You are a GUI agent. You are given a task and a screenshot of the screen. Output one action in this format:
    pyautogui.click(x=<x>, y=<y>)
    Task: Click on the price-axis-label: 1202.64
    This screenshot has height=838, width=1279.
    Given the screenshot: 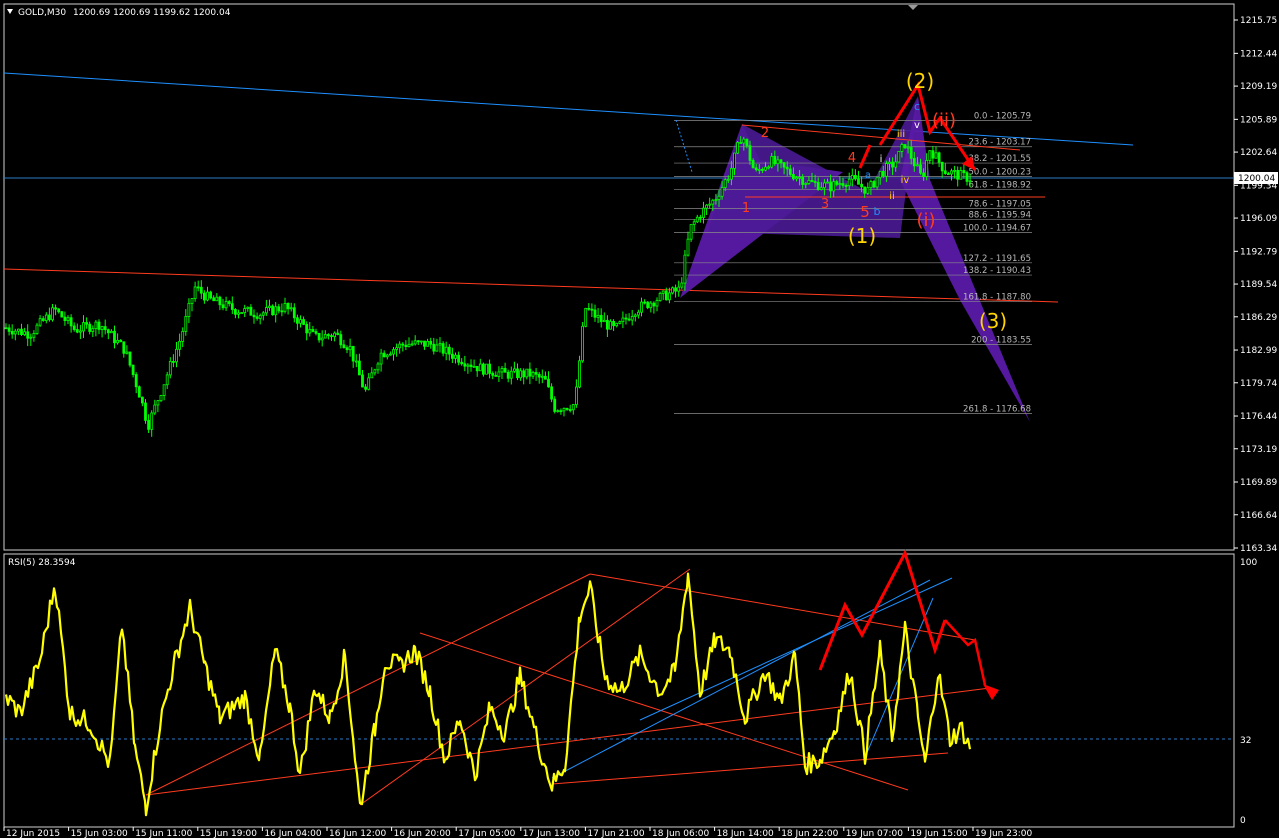 What is the action you would take?
    pyautogui.click(x=1258, y=153)
    